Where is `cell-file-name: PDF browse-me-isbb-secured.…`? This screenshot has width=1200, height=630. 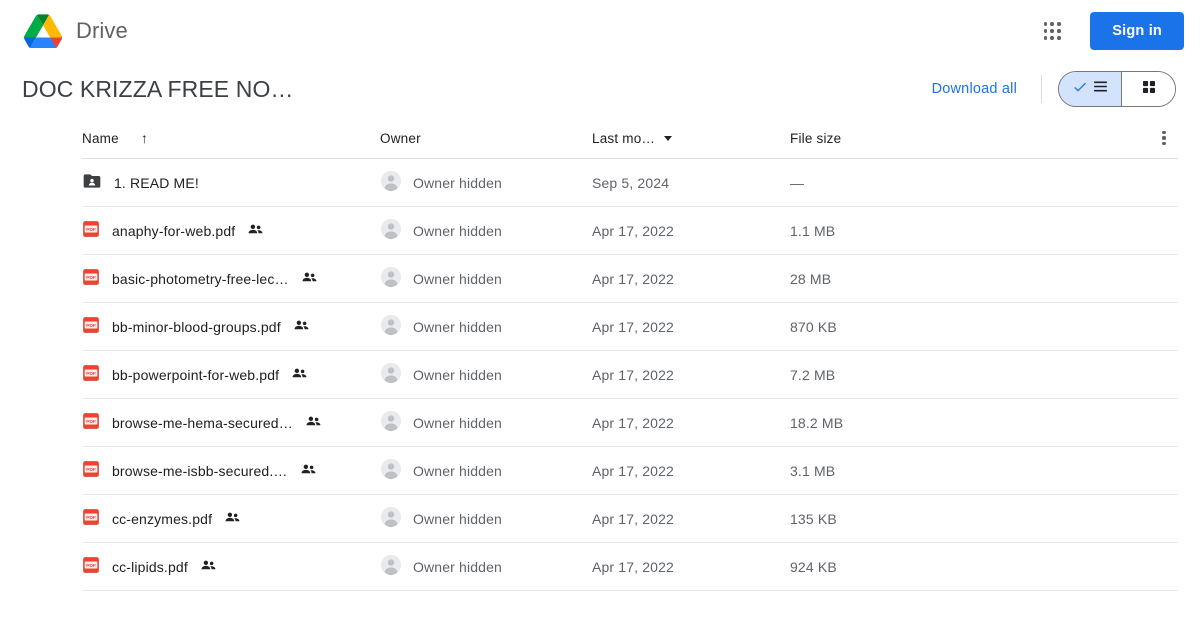 cell-file-name: PDF browse-me-isbb-secured.… is located at coordinates (231, 470).